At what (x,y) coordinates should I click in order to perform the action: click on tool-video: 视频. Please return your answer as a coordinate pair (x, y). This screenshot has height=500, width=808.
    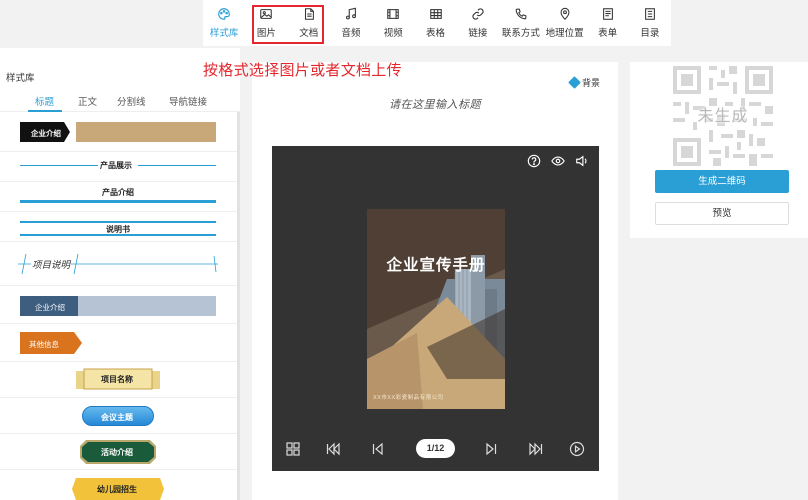
    Looking at the image, I should click on (393, 23).